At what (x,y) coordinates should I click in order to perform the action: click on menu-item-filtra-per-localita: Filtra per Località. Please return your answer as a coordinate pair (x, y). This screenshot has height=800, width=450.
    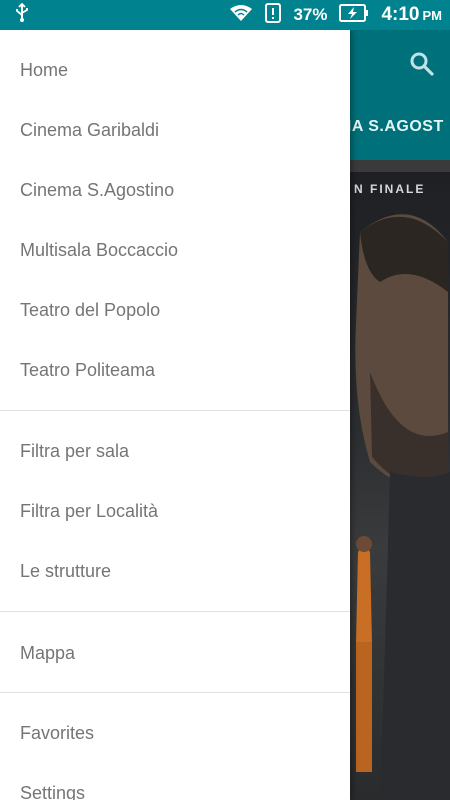
    Looking at the image, I should click on (175, 511).